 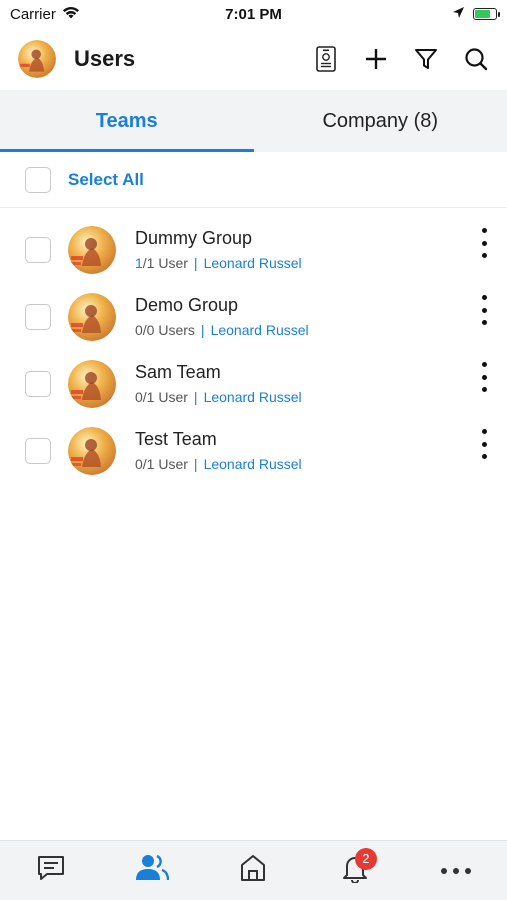 What do you see at coordinates (178, 372) in the screenshot?
I see `team-name: Sam Team` at bounding box center [178, 372].